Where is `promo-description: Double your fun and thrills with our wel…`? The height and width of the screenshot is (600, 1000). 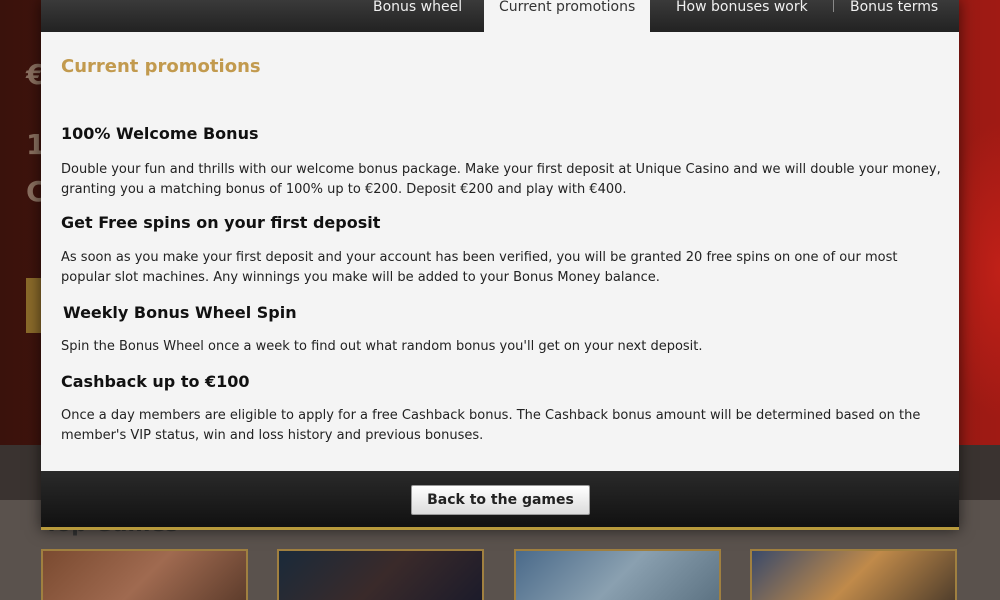 promo-description: Double your fun and thrills with our wel… is located at coordinates (501, 179).